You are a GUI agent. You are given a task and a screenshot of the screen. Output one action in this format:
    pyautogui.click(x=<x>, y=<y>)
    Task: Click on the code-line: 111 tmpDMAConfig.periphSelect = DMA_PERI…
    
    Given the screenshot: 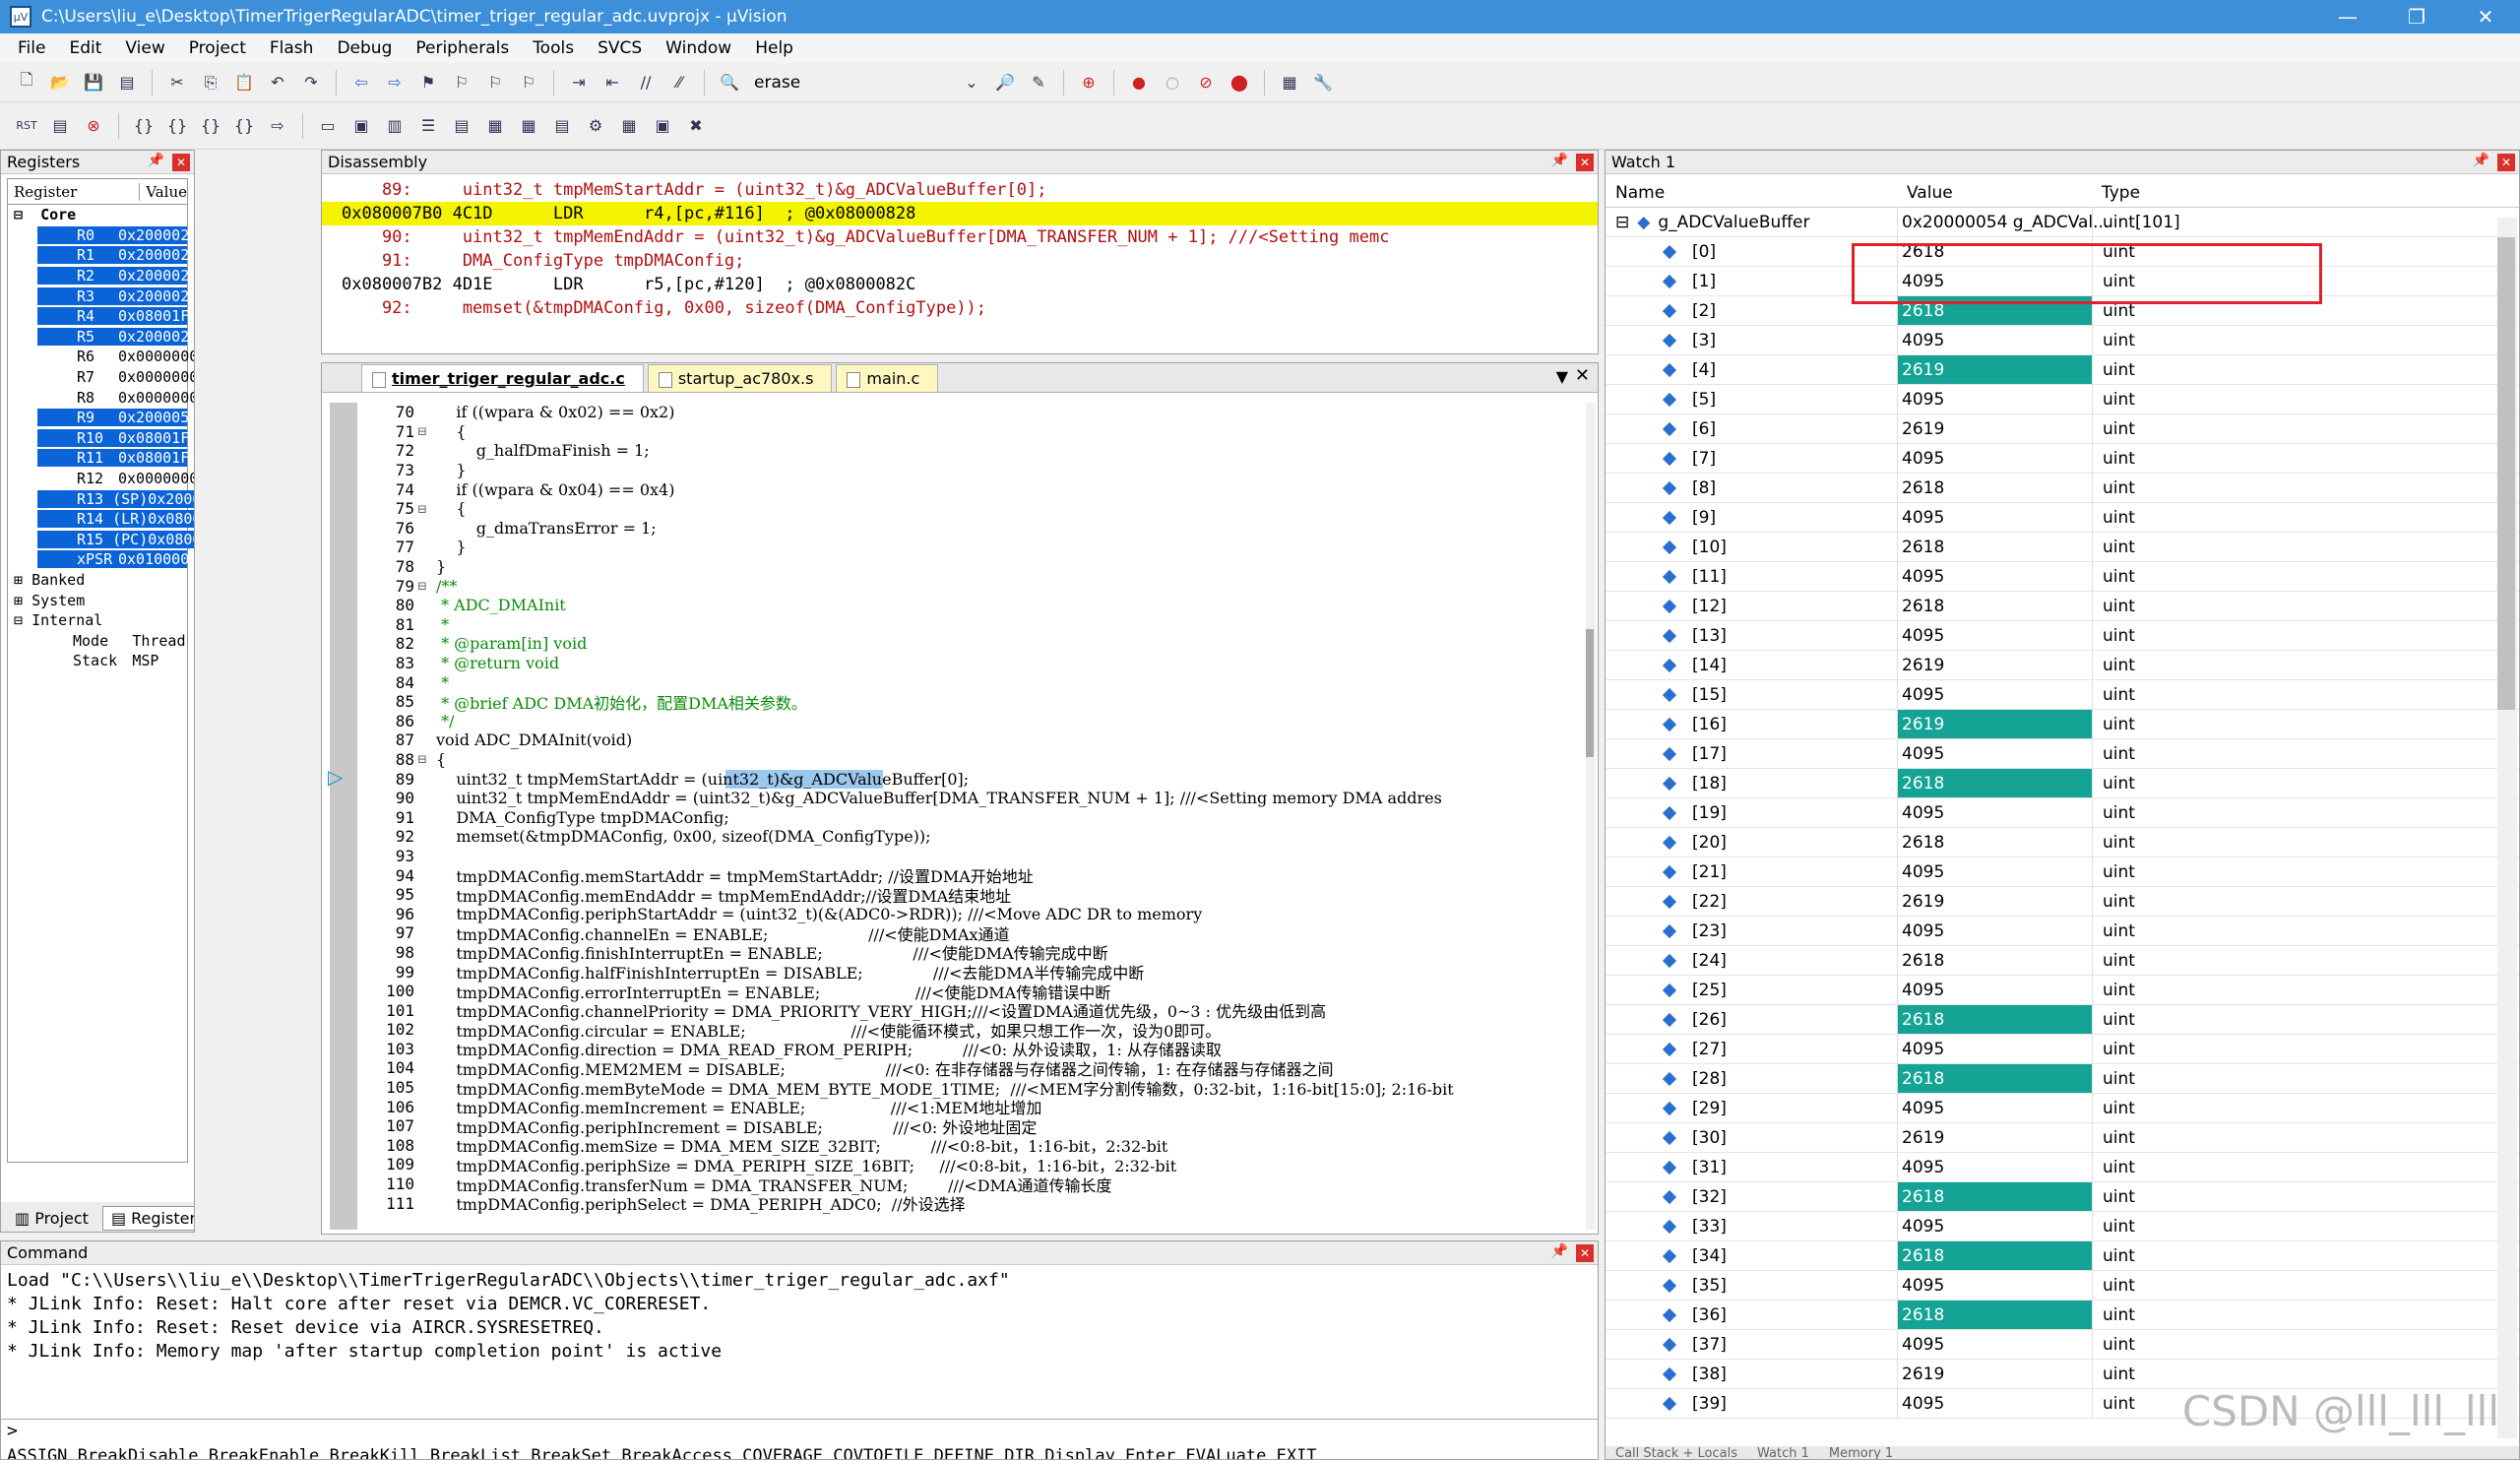 What is the action you would take?
    pyautogui.click(x=962, y=1204)
    